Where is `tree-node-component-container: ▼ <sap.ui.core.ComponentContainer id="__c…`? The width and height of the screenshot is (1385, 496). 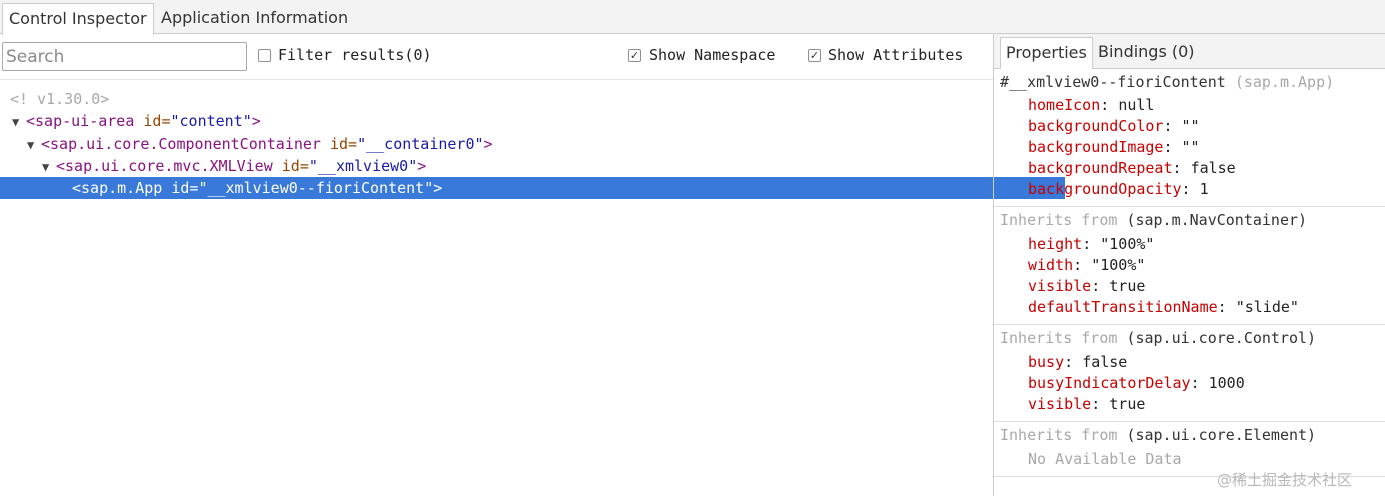
tree-node-component-container: ▼ <sap.ui.core.ComponentContainer id="__c… is located at coordinates (510, 144).